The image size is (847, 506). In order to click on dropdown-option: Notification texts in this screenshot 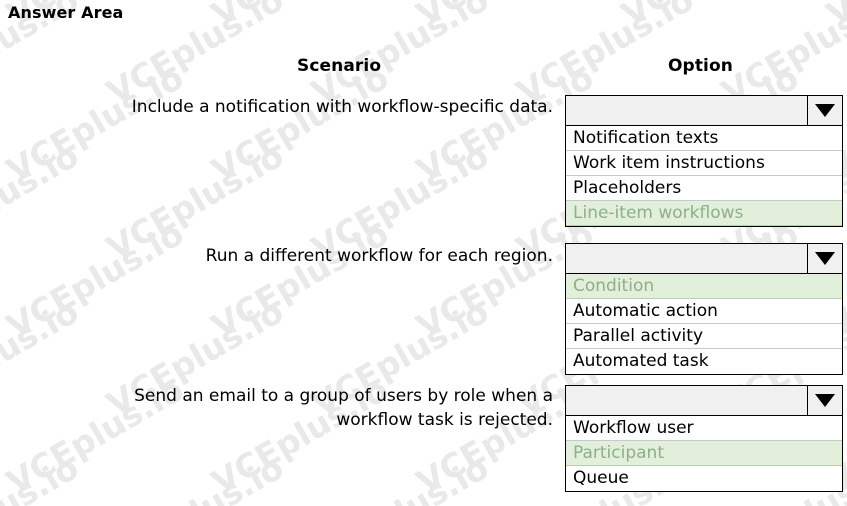, I will do `click(704, 138)`.